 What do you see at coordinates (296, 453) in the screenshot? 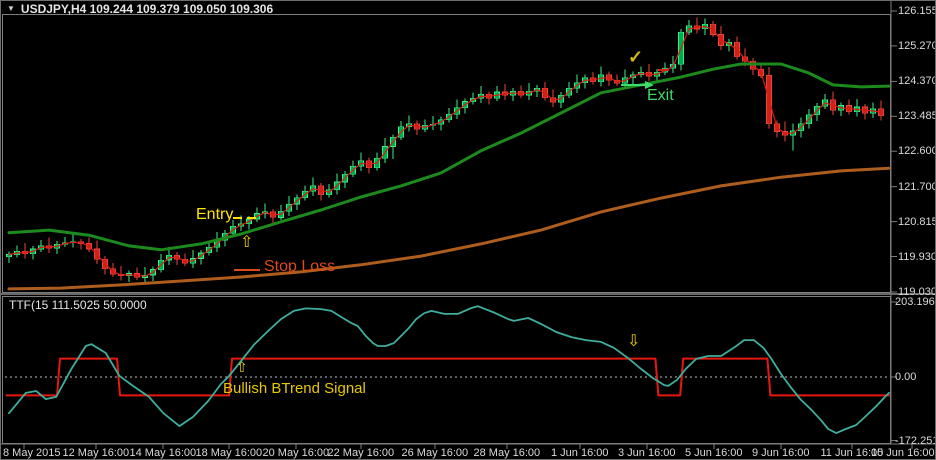
I see `time-axis-label: 20 May 16:00` at bounding box center [296, 453].